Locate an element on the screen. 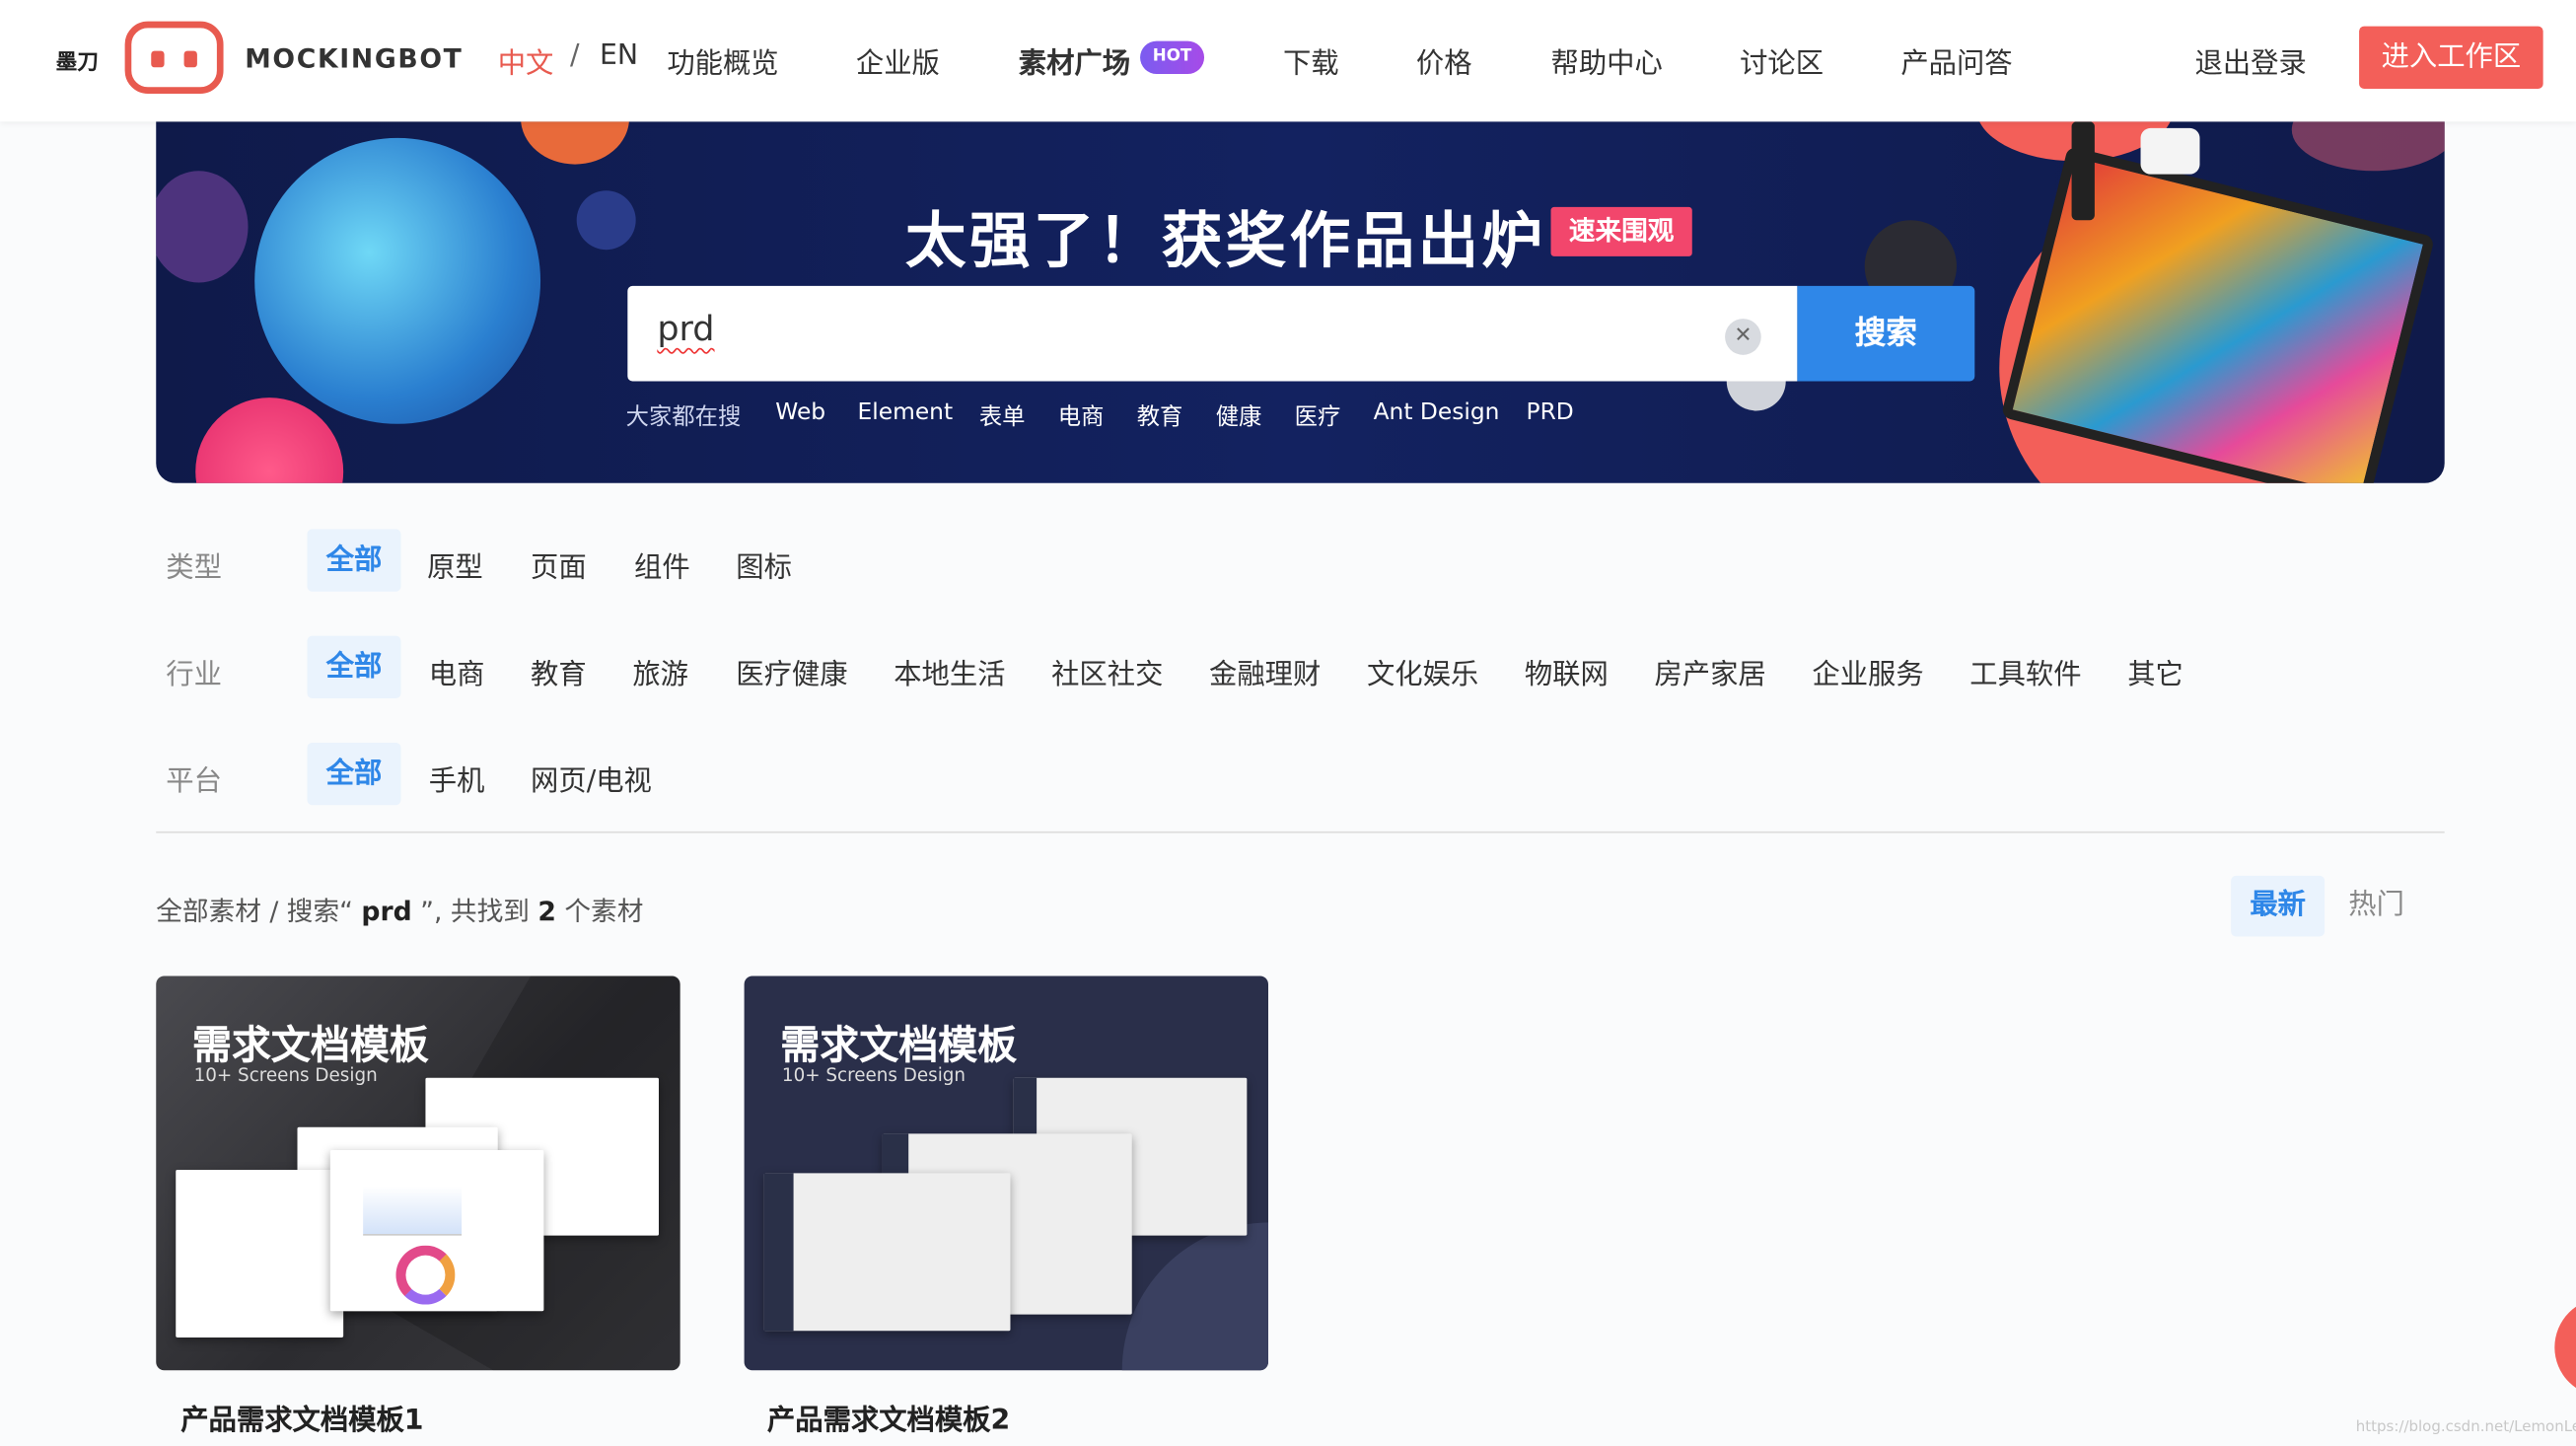 This screenshot has width=2576, height=1446. watermark-text: https://blog.csdn.net/LemonLe is located at coordinates (2466, 1427).